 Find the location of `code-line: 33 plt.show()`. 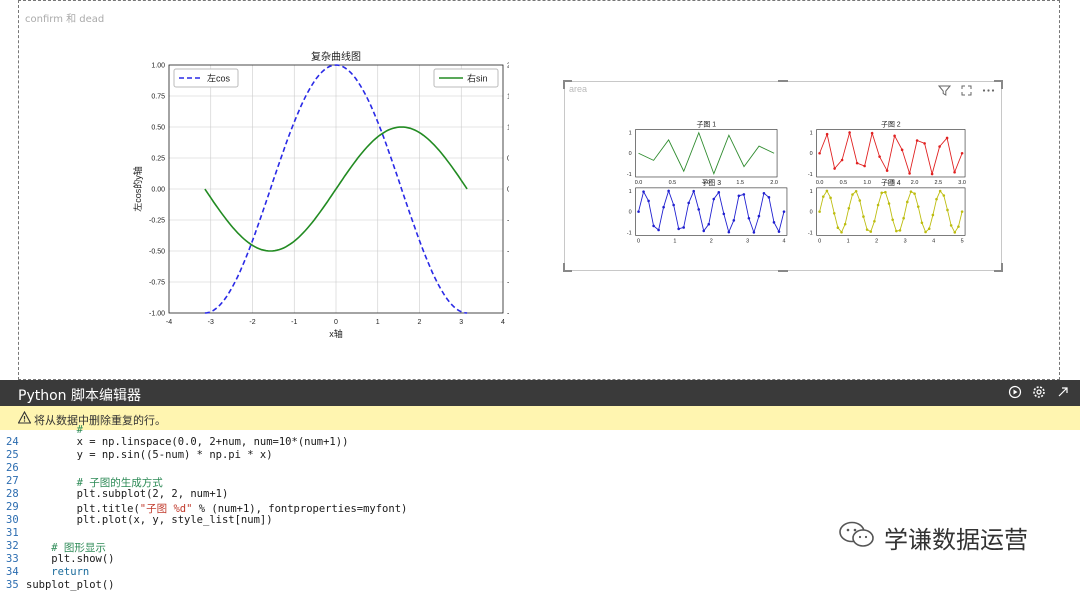

code-line: 33 plt.show() is located at coordinates (540, 559).